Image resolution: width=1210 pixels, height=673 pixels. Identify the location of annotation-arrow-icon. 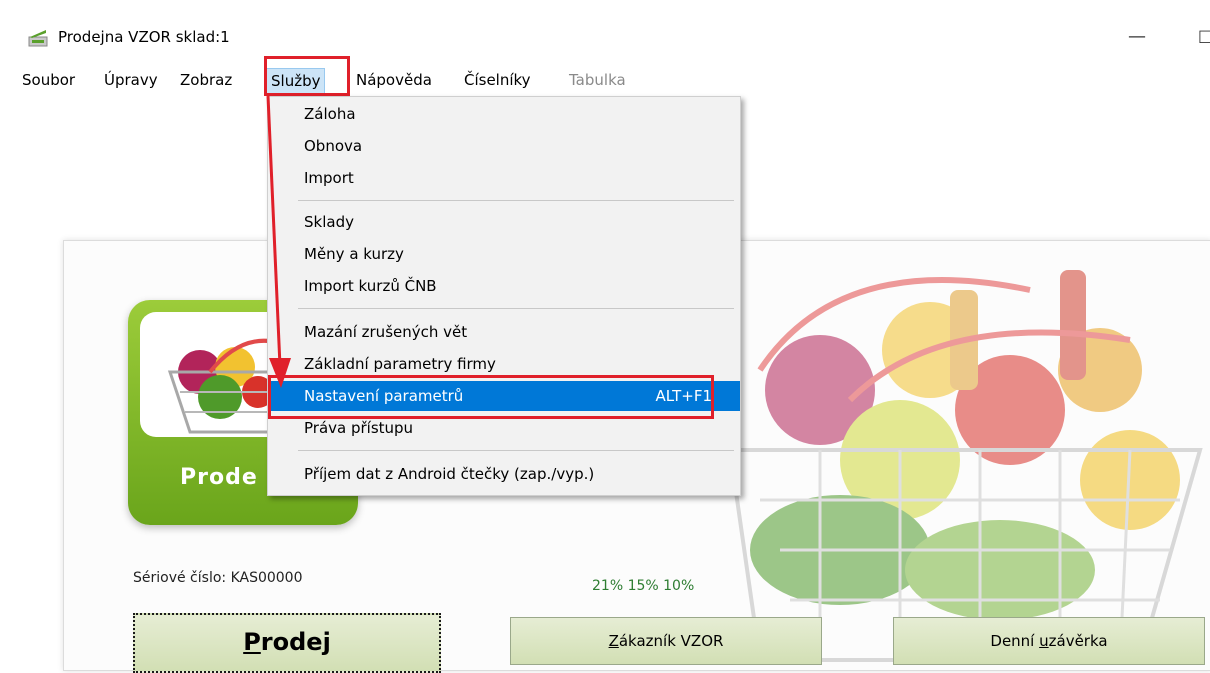
(278, 242).